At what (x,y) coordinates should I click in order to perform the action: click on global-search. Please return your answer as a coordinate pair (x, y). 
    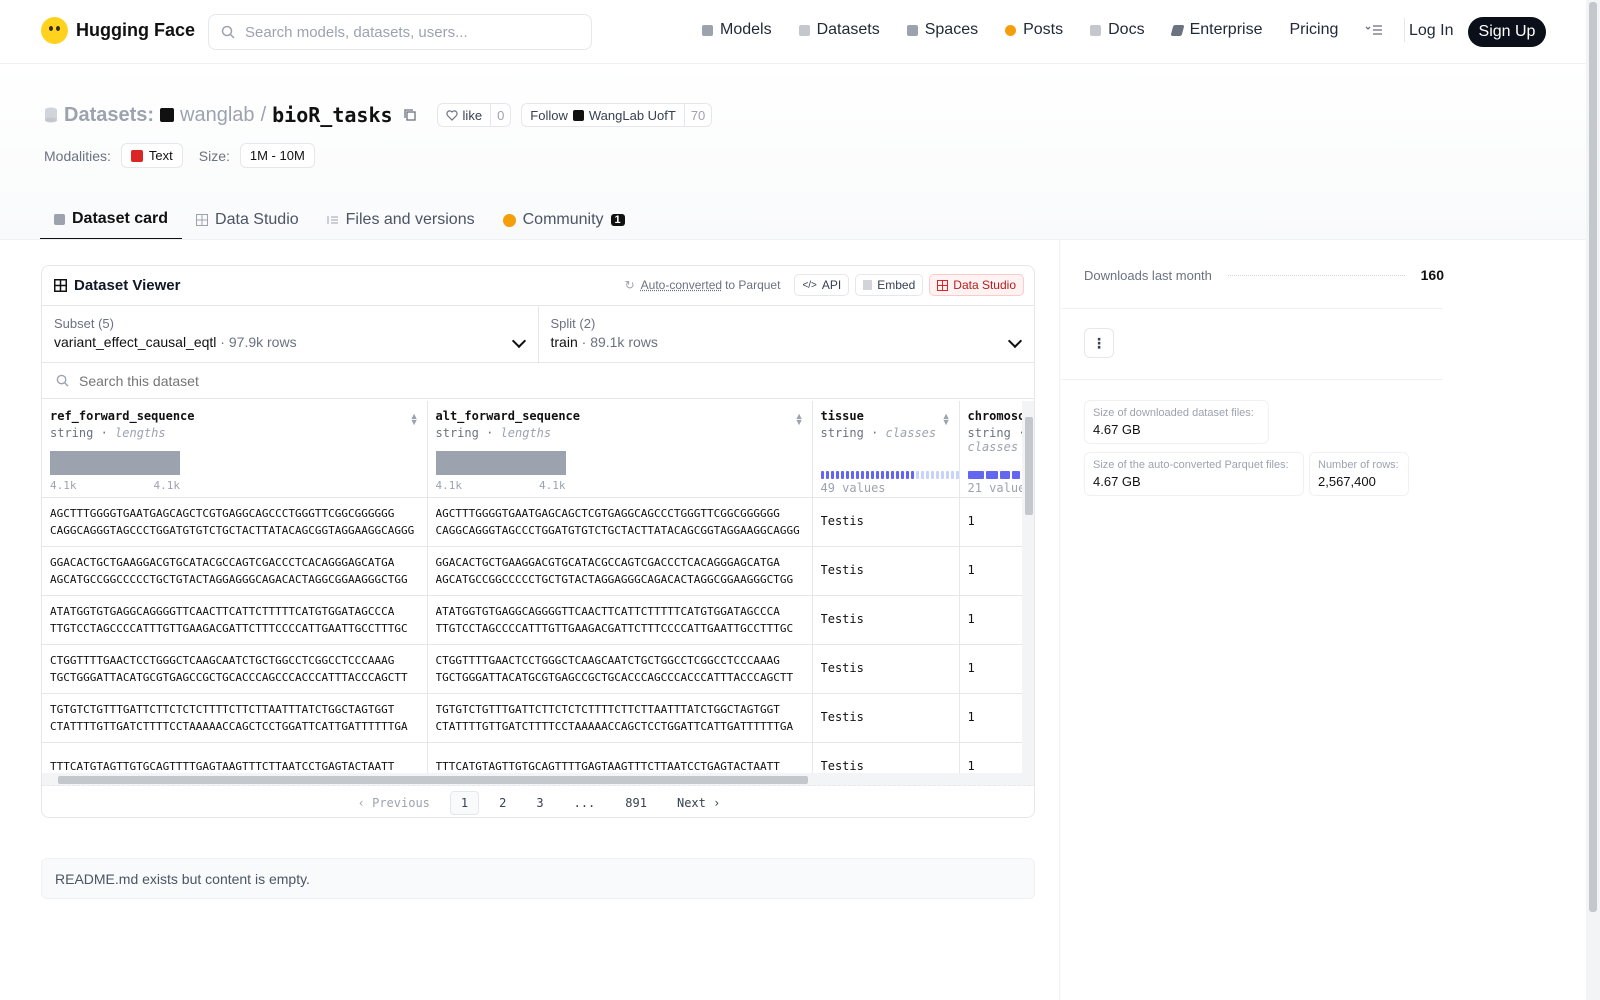
    Looking at the image, I should click on (400, 32).